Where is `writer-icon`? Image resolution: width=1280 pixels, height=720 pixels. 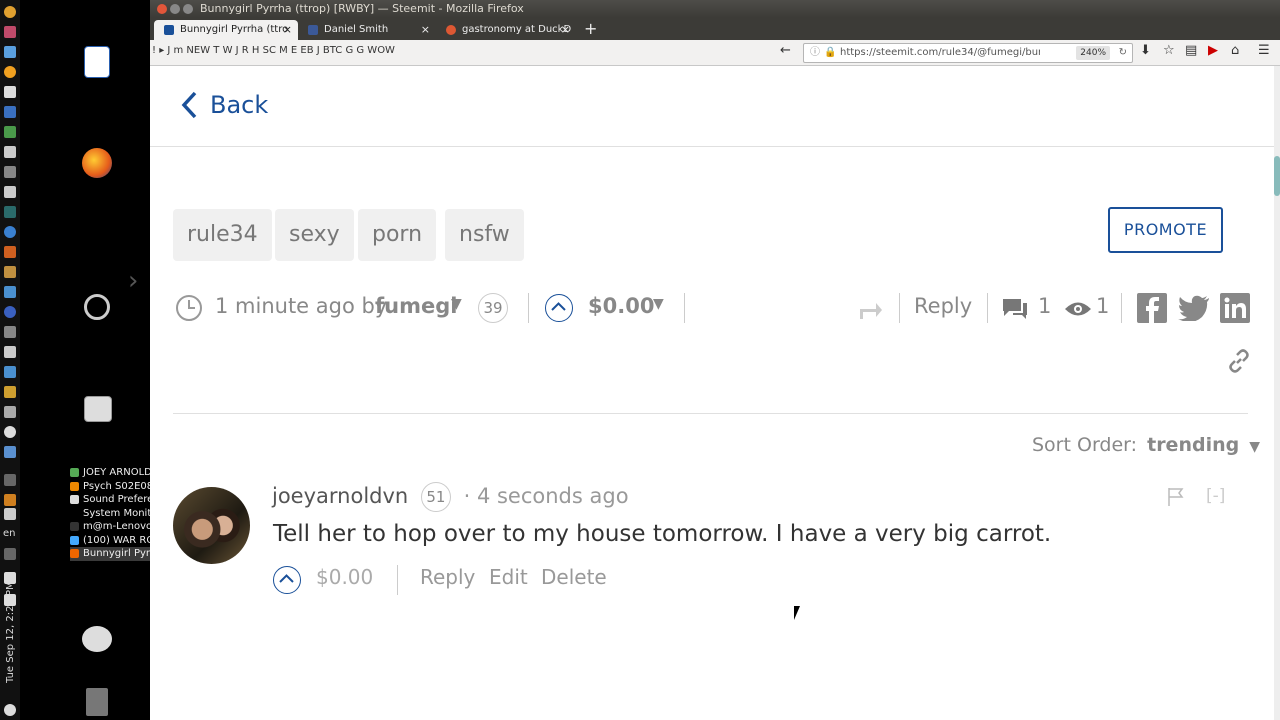
writer-icon is located at coordinates (97, 62).